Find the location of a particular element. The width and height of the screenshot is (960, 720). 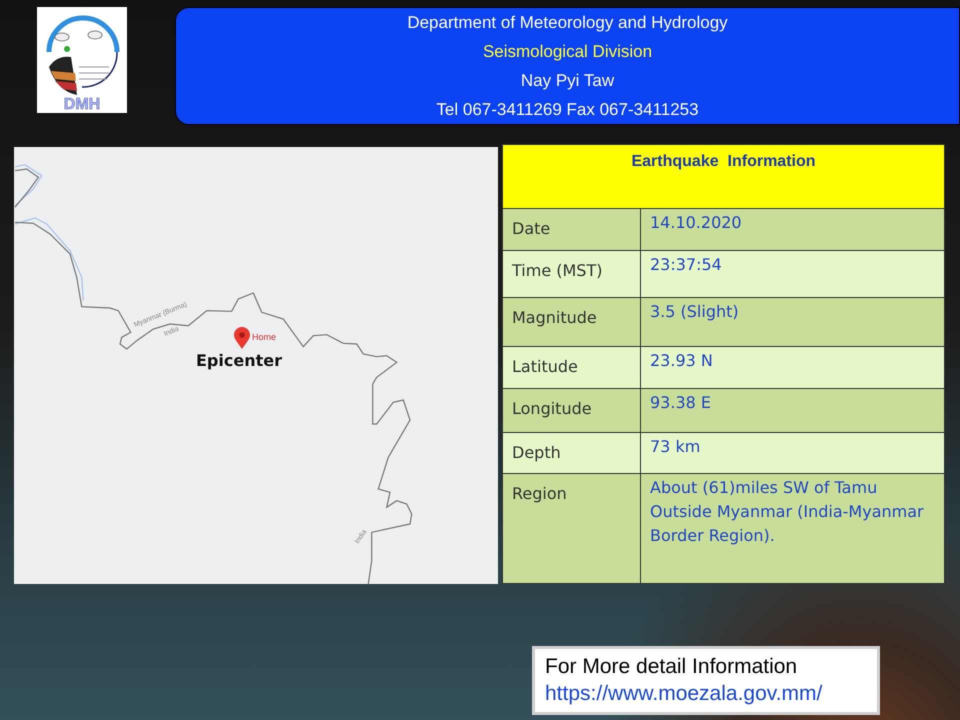

header-line: Department of Meteorology and Hydrology is located at coordinates (567, 22).